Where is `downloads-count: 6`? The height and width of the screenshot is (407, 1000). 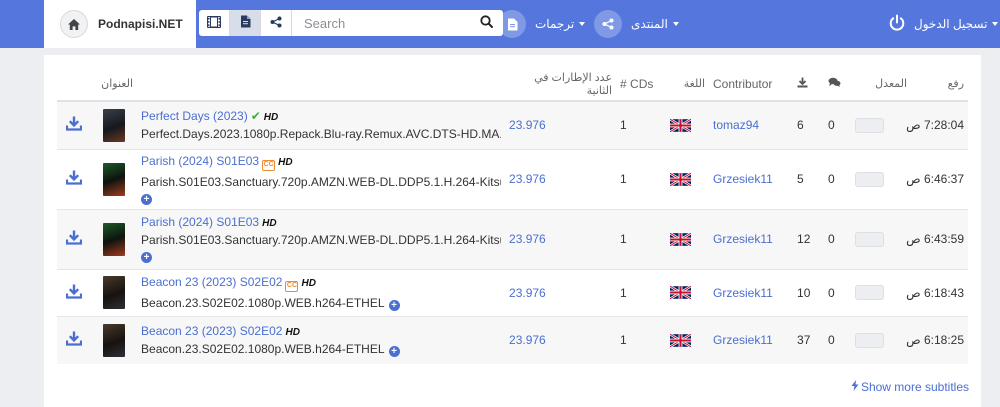 downloads-count: 6 is located at coordinates (800, 125).